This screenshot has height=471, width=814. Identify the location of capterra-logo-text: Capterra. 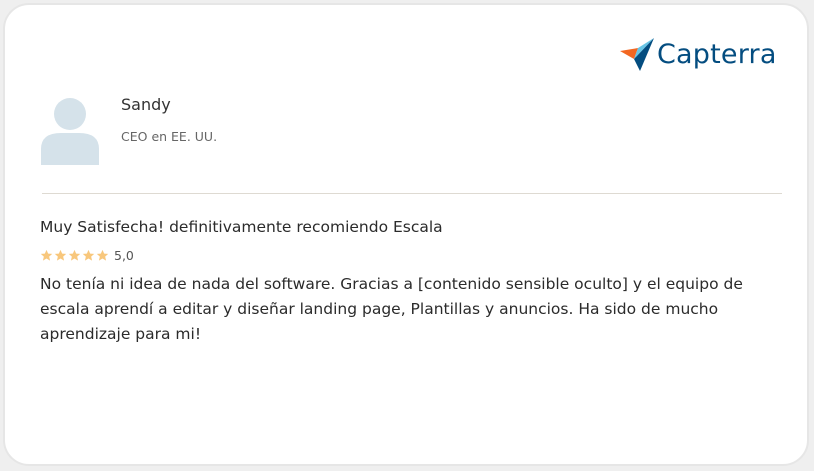
(717, 54).